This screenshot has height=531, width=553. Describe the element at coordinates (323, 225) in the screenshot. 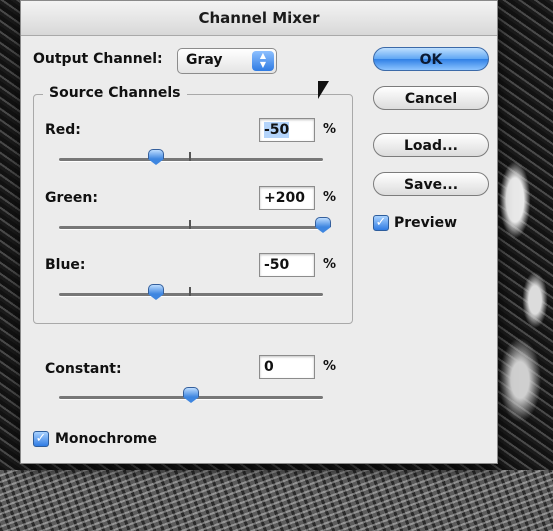

I see `green-slider-thumb` at that location.